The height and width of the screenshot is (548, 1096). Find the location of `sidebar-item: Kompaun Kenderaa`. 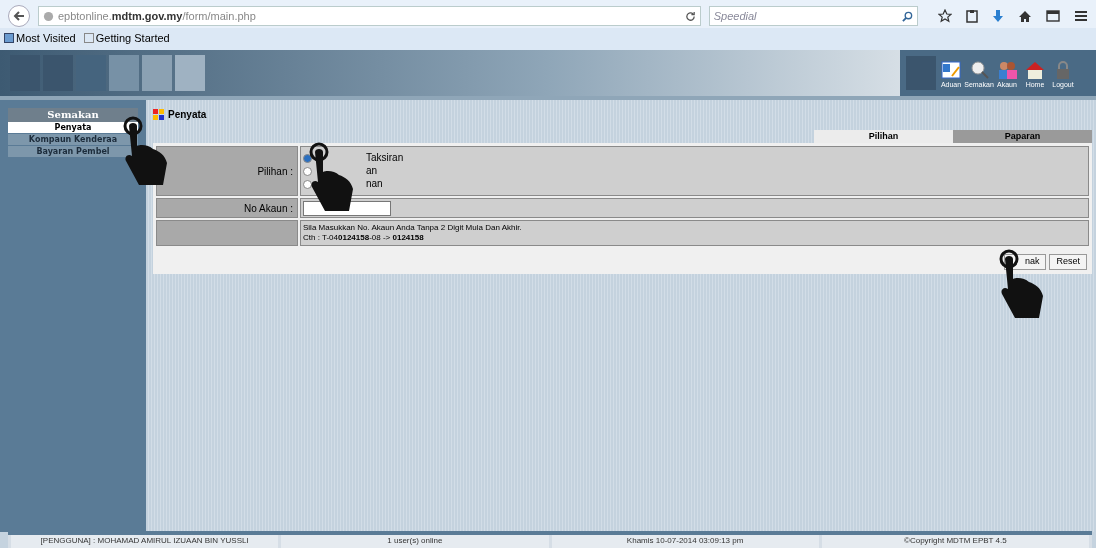

sidebar-item: Kompaun Kenderaa is located at coordinates (73, 140).